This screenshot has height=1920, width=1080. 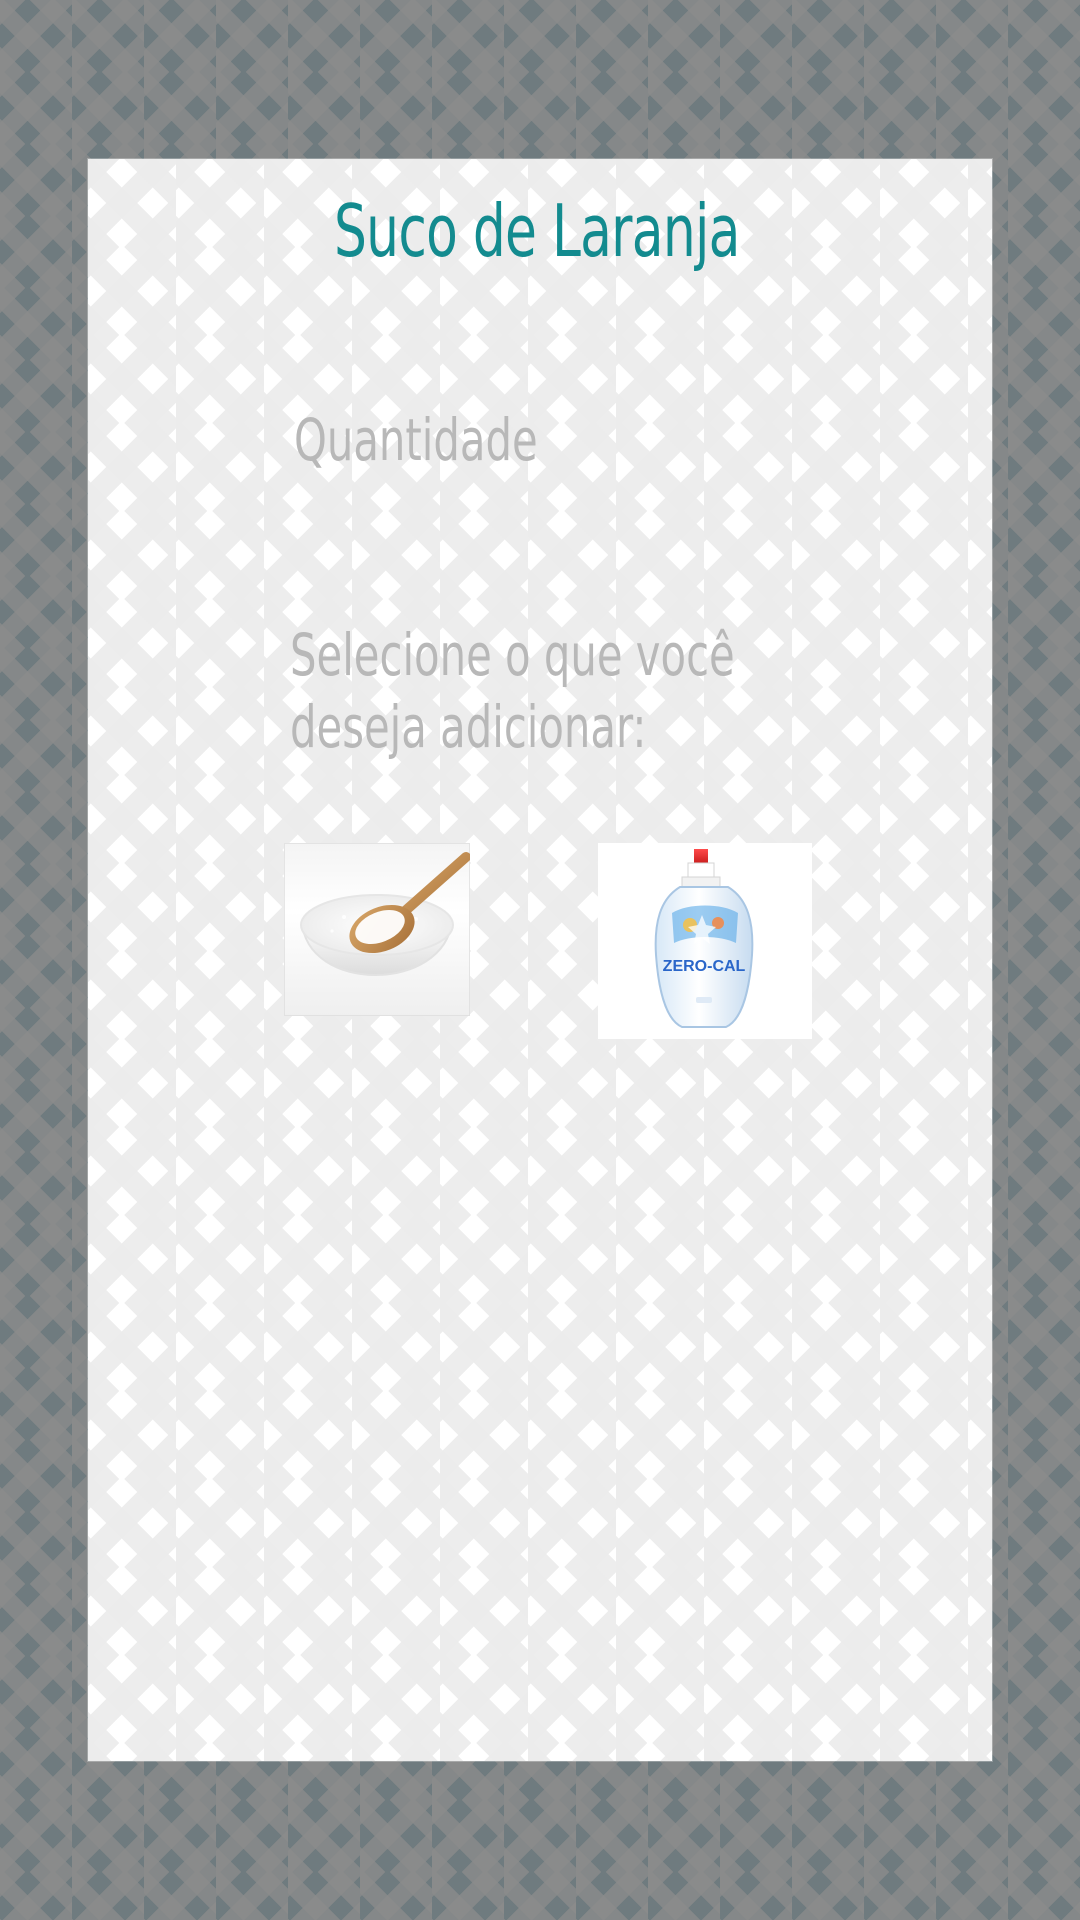 I want to click on page-title: Suco de Laranja, so click(x=537, y=231).